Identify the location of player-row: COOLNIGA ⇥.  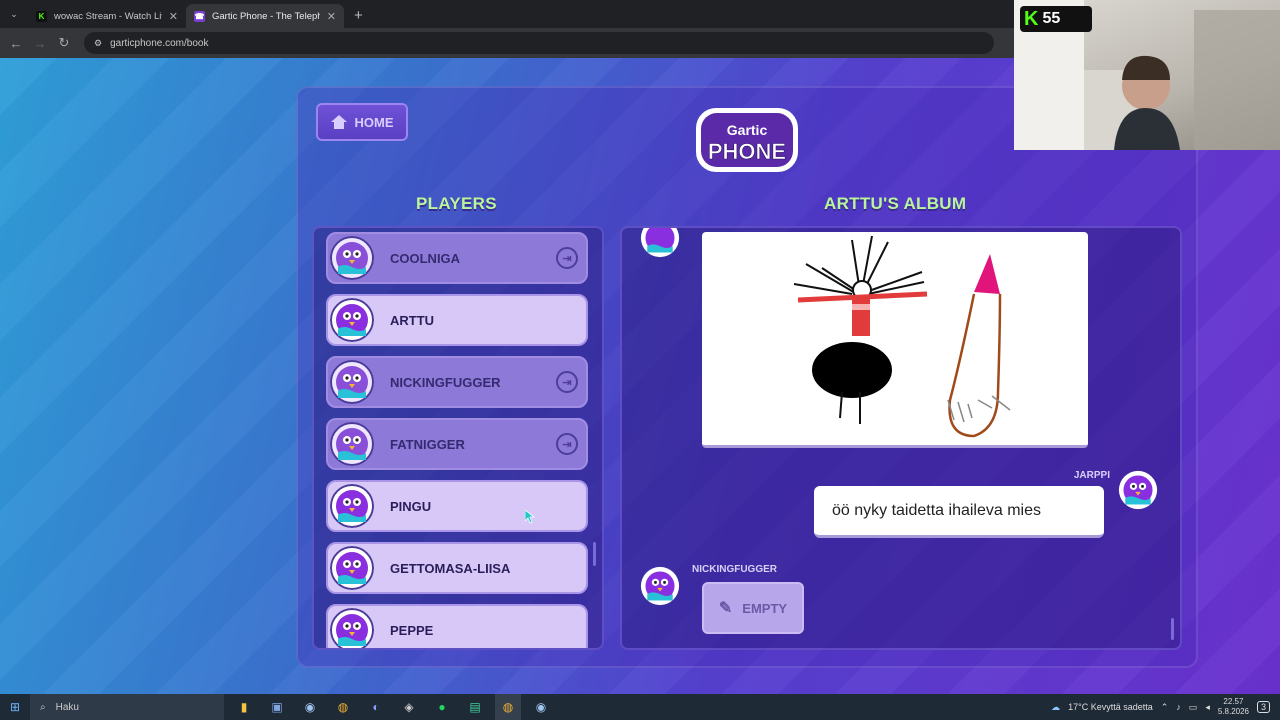
(457, 258).